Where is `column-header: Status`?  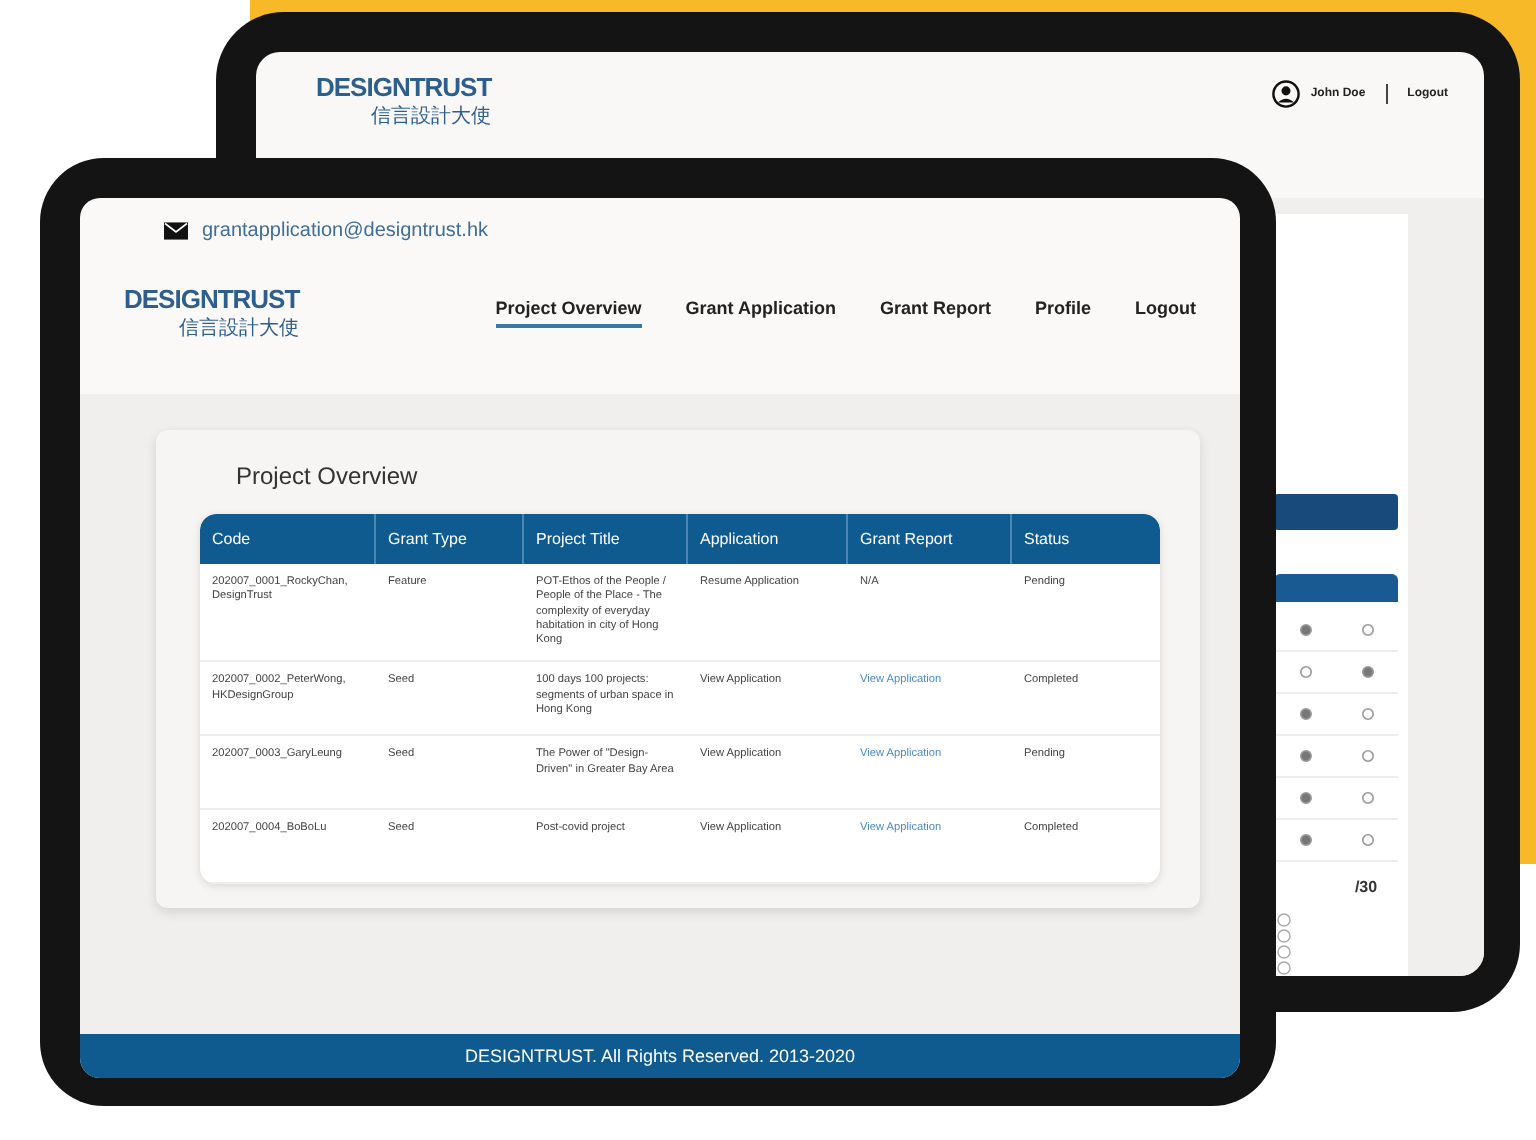 column-header: Status is located at coordinates (1047, 540).